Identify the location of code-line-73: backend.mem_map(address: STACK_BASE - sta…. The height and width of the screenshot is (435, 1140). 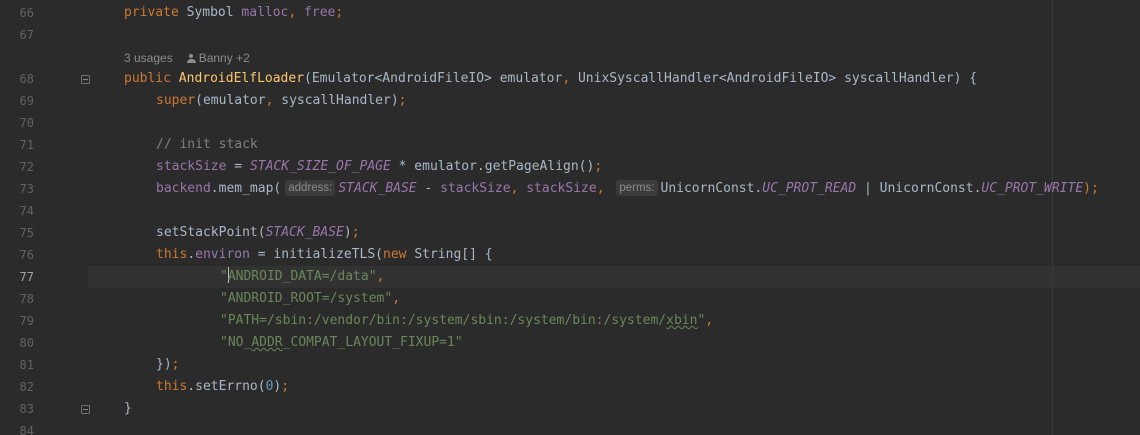
(627, 189).